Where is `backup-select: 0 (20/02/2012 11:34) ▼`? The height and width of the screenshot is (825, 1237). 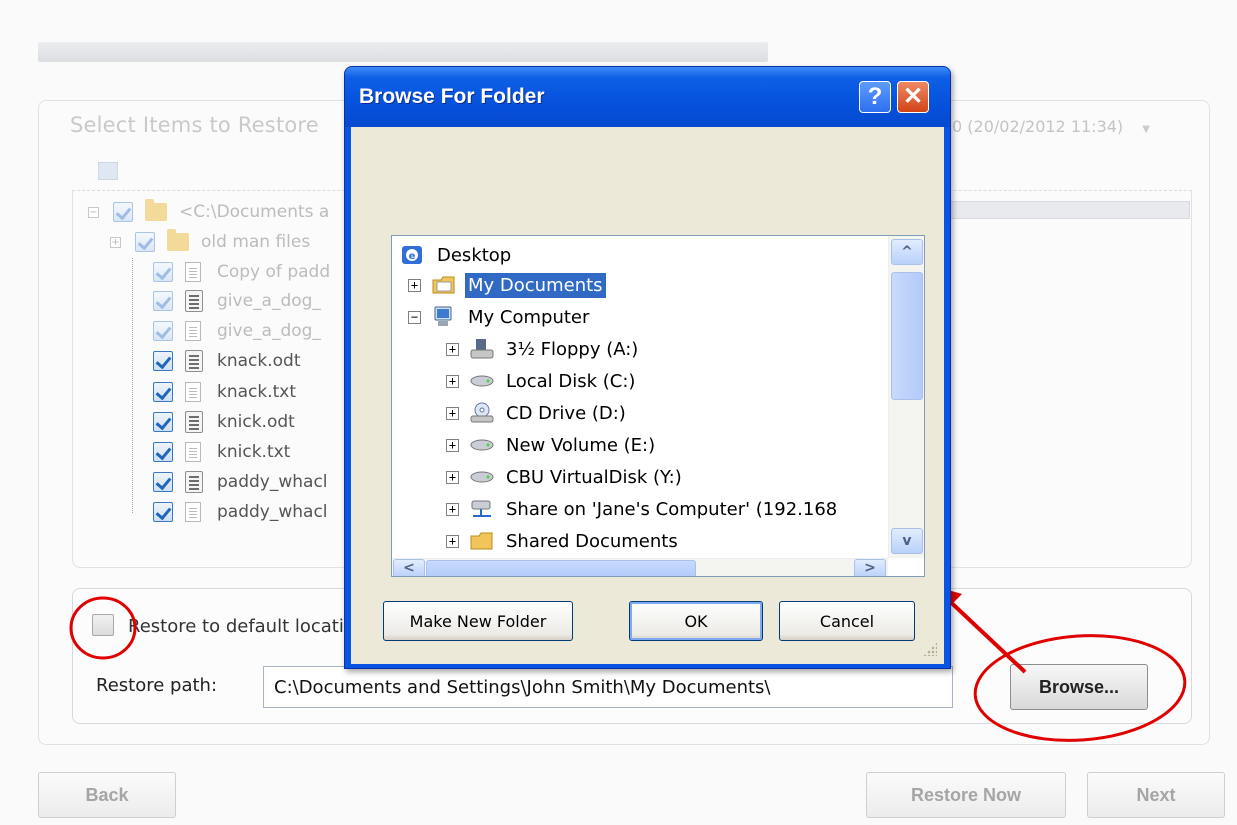 backup-select: 0 (20/02/2012 11:34) ▼ is located at coordinates (1051, 126).